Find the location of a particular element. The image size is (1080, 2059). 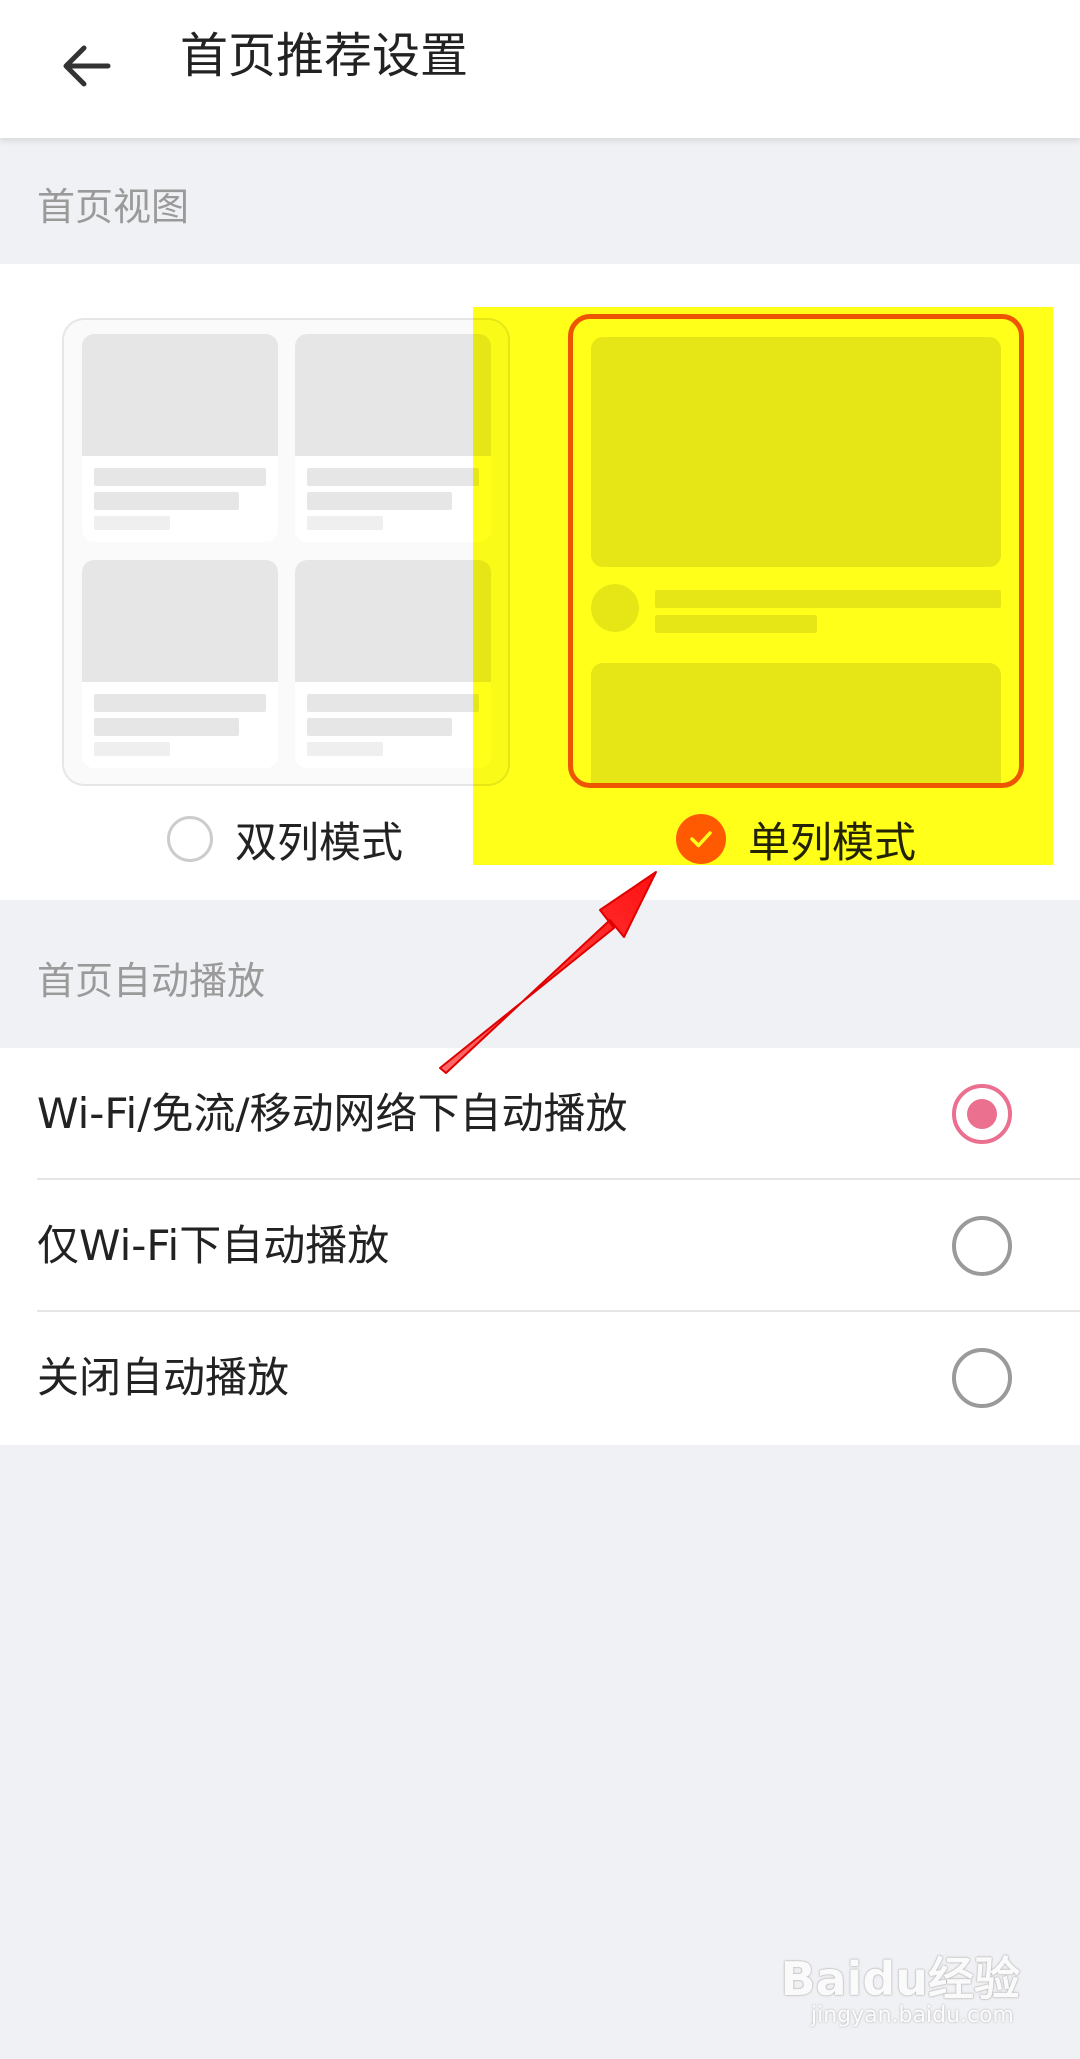

option-label: 关闭自动播放 is located at coordinates (163, 1377).